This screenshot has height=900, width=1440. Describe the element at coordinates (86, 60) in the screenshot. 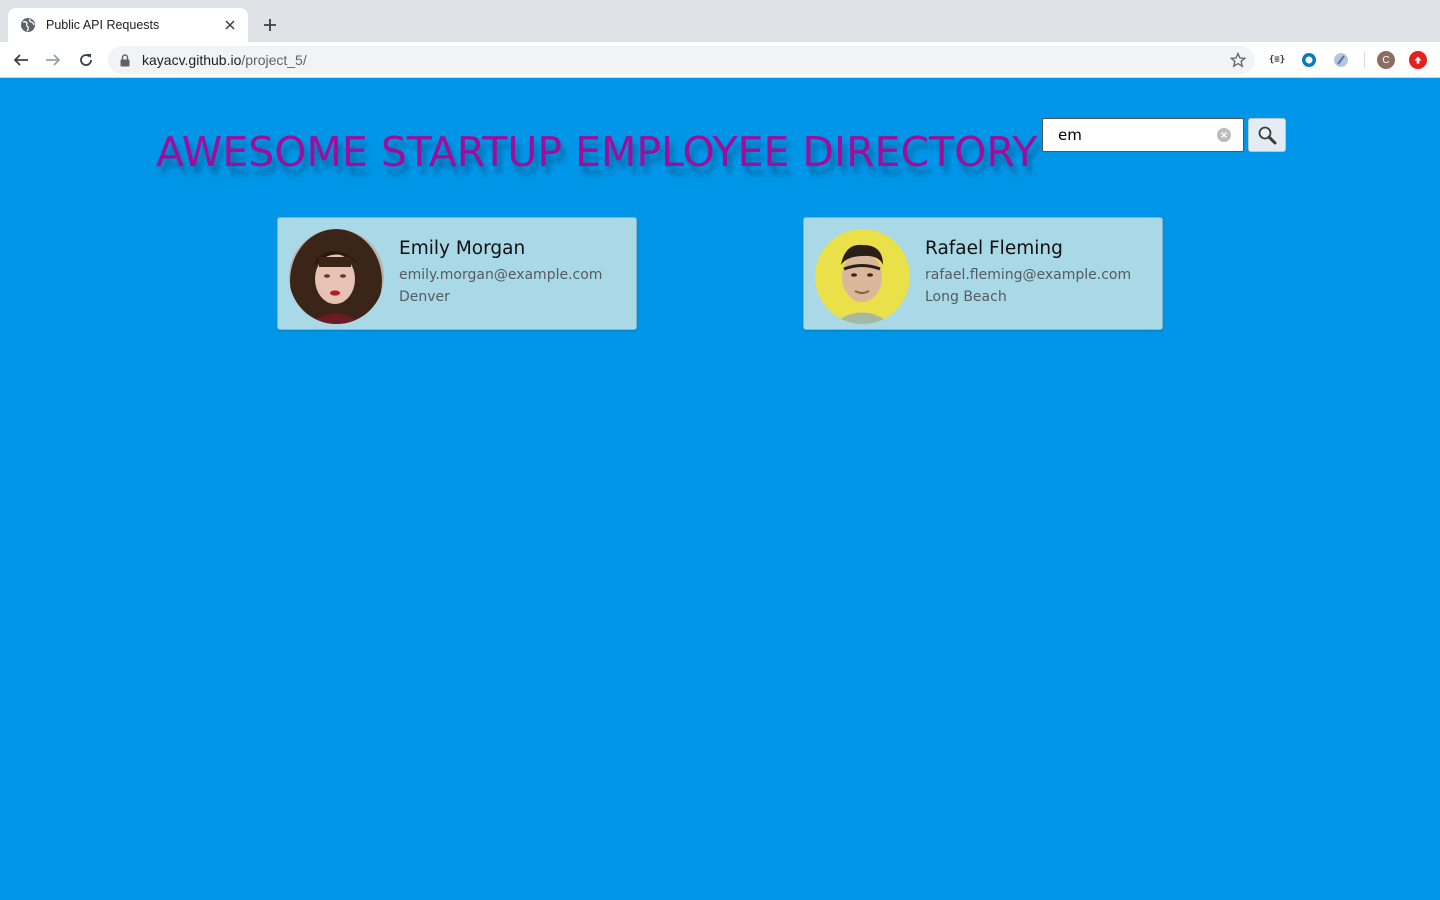

I see `reload-icon` at that location.